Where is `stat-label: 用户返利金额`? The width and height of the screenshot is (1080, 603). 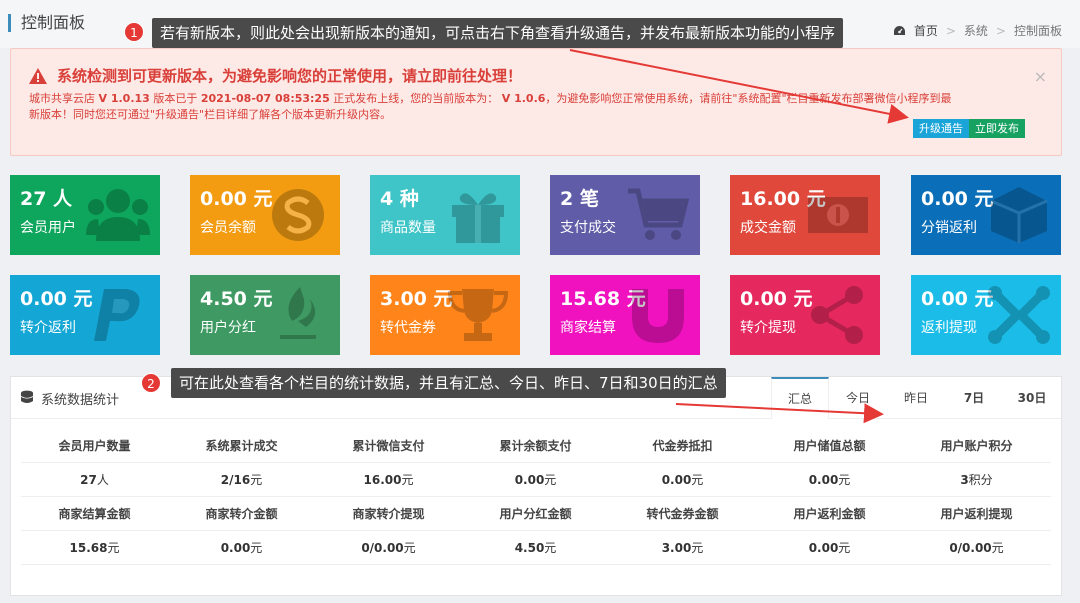
stat-label: 用户返利金额 is located at coordinates (829, 514).